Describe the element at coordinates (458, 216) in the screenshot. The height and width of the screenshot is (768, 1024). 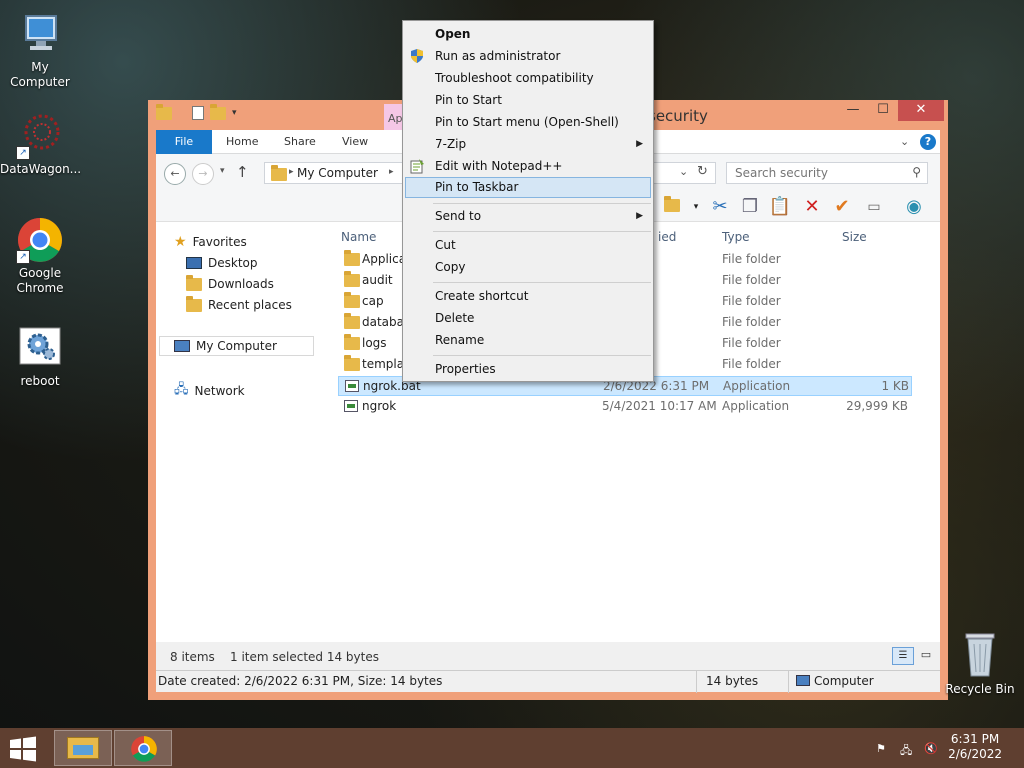
I see `menu-item-send-to: Send to` at that location.